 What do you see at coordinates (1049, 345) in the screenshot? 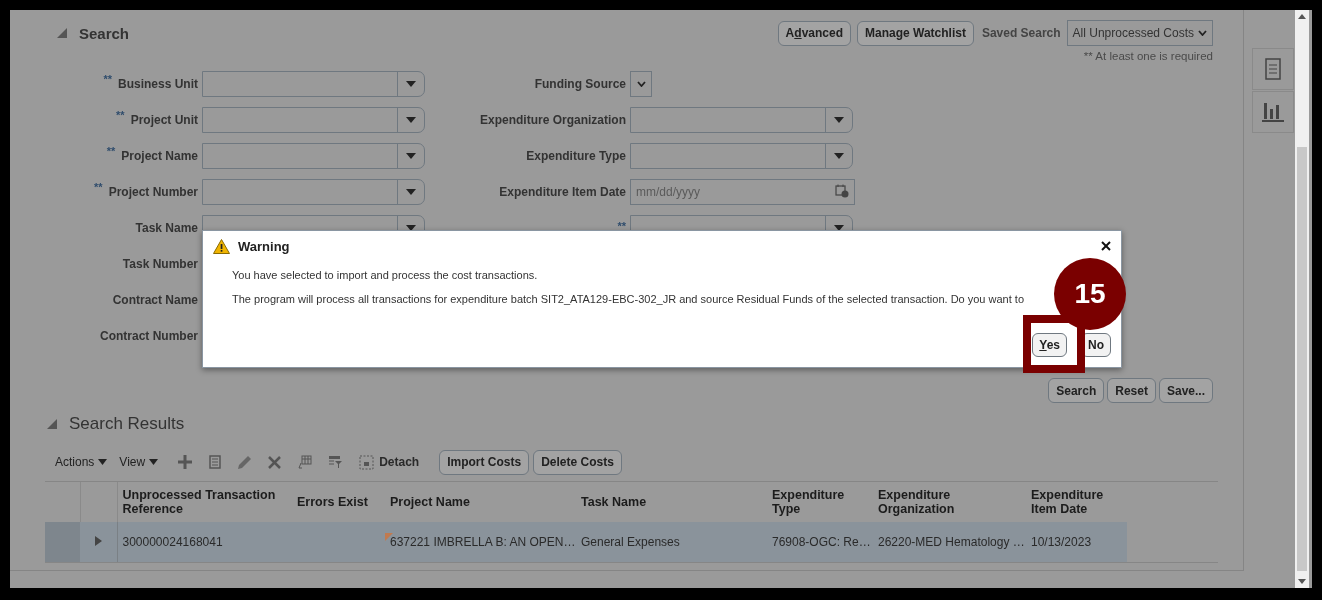
I see `dialog-button: Yes` at bounding box center [1049, 345].